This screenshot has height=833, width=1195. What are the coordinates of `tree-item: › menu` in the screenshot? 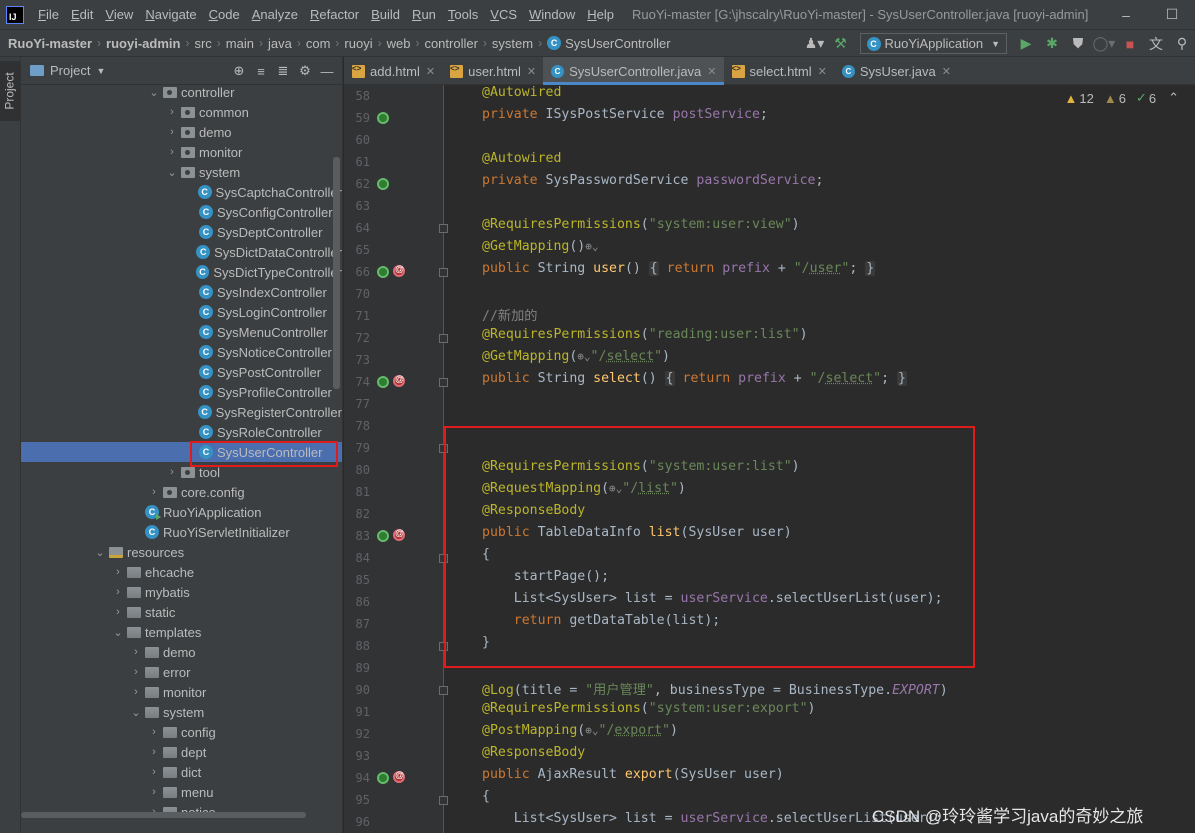 It's located at (181, 792).